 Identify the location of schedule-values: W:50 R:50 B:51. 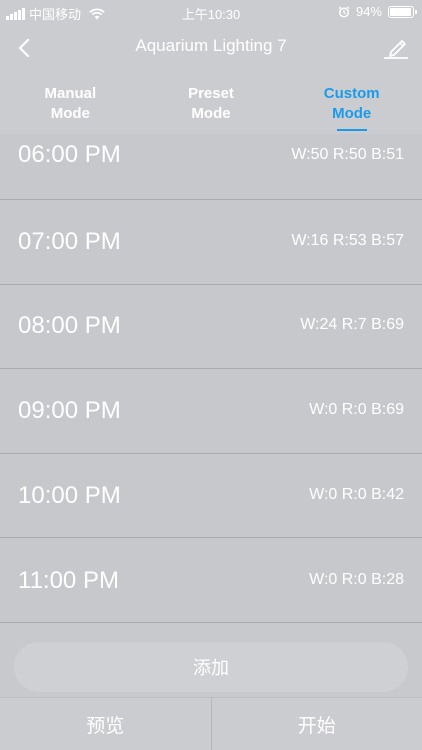
(347, 154).